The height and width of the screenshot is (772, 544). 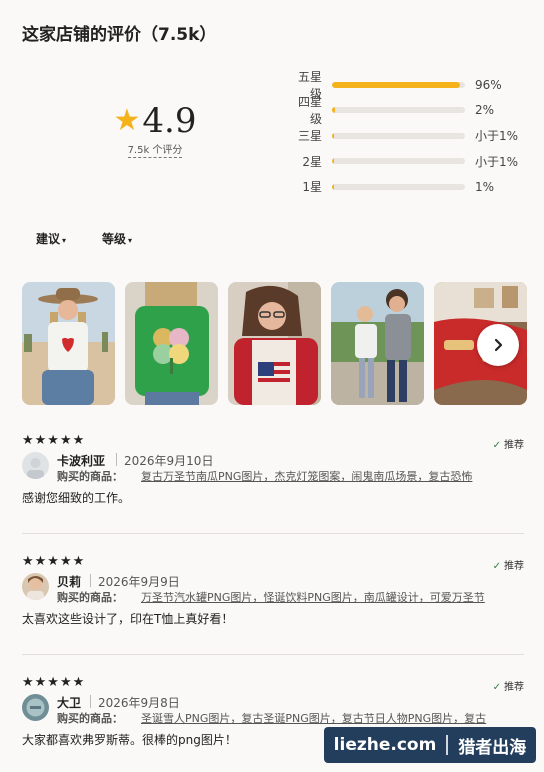 I want to click on average-rating: 4.9, so click(x=169, y=121).